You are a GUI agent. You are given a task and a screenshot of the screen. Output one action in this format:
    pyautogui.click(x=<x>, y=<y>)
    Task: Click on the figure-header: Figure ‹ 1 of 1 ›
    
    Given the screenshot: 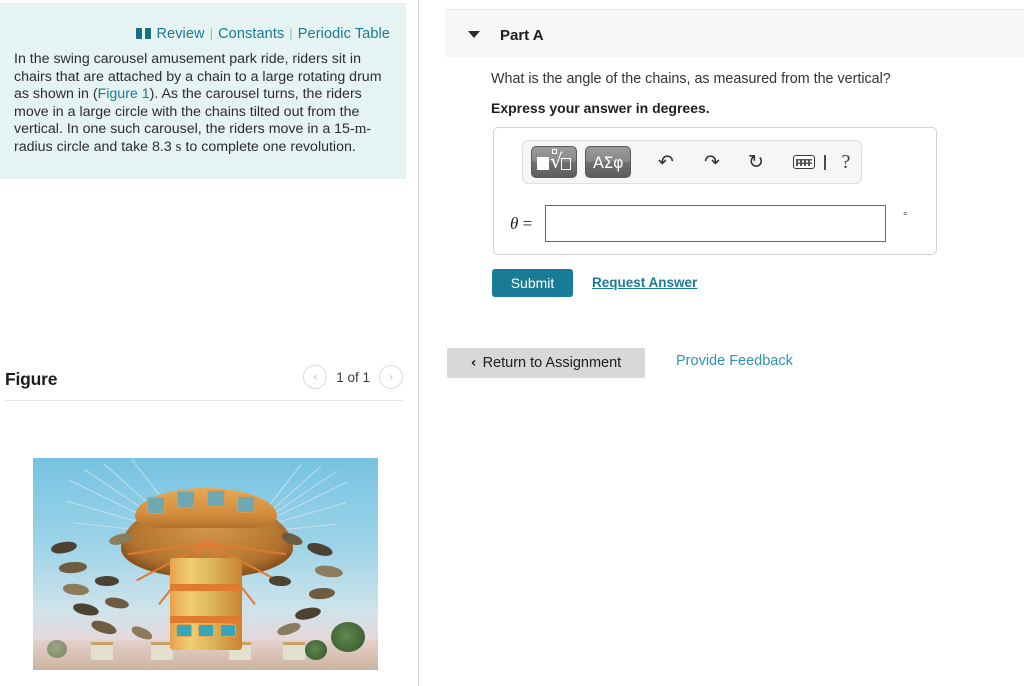 What is the action you would take?
    pyautogui.click(x=204, y=382)
    